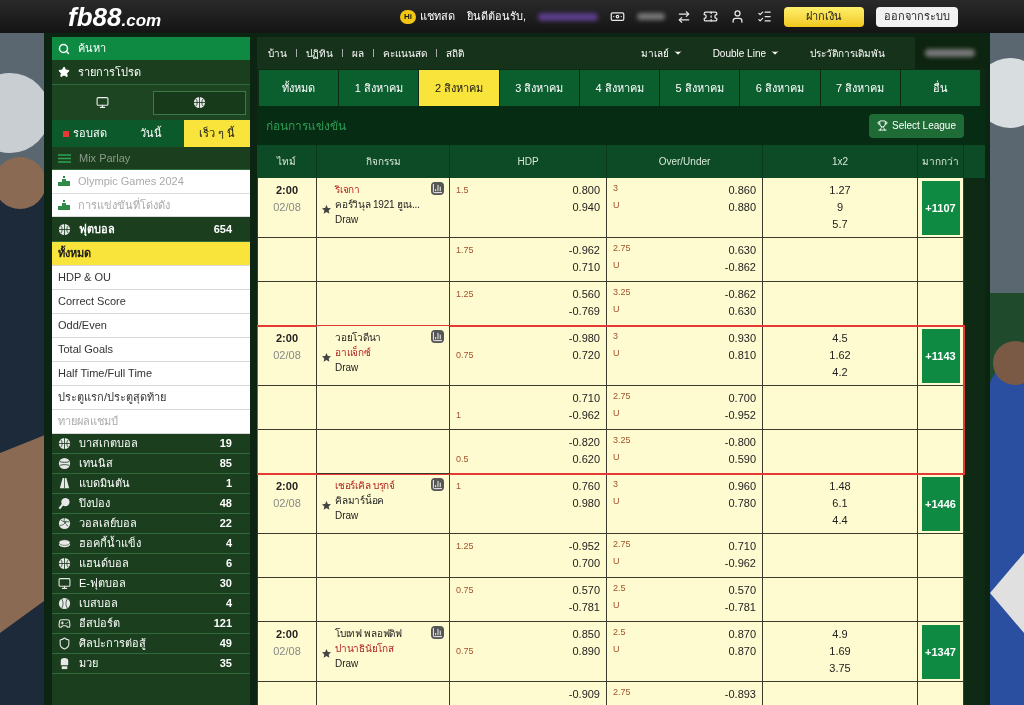  I want to click on odds-value: 9, so click(840, 207).